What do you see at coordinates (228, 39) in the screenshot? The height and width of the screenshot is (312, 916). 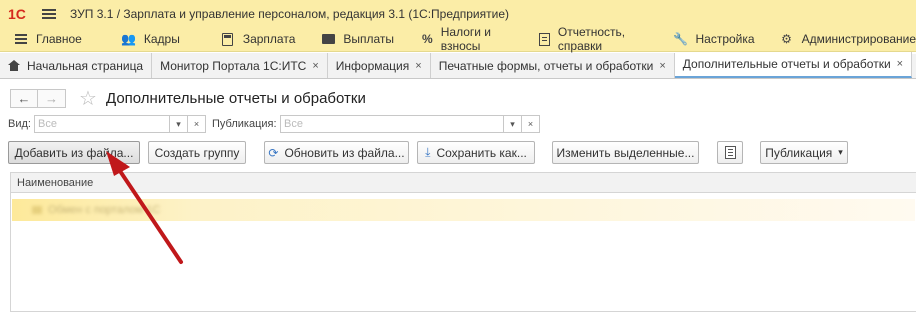 I see `calculator-icon` at bounding box center [228, 39].